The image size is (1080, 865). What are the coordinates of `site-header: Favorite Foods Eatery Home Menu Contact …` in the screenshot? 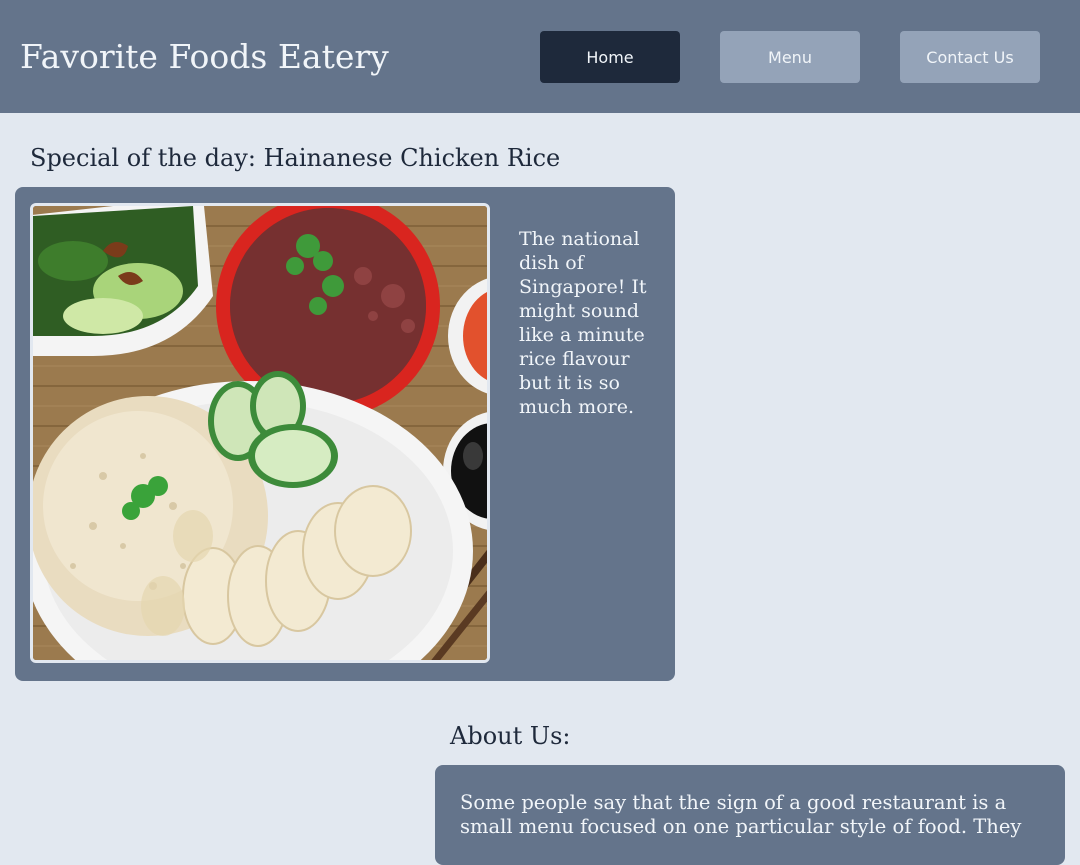 It's located at (540, 56).